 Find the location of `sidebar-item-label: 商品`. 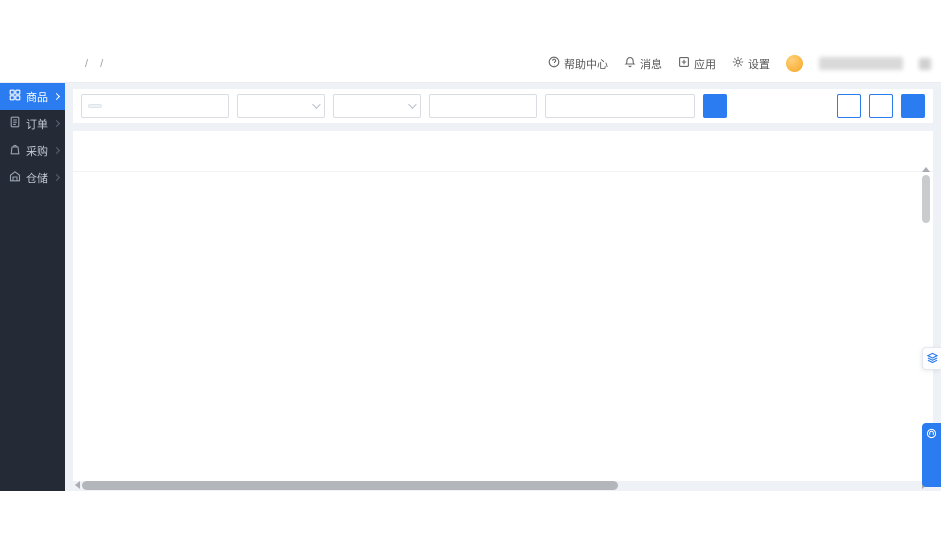

sidebar-item-label: 商品 is located at coordinates (37, 97).